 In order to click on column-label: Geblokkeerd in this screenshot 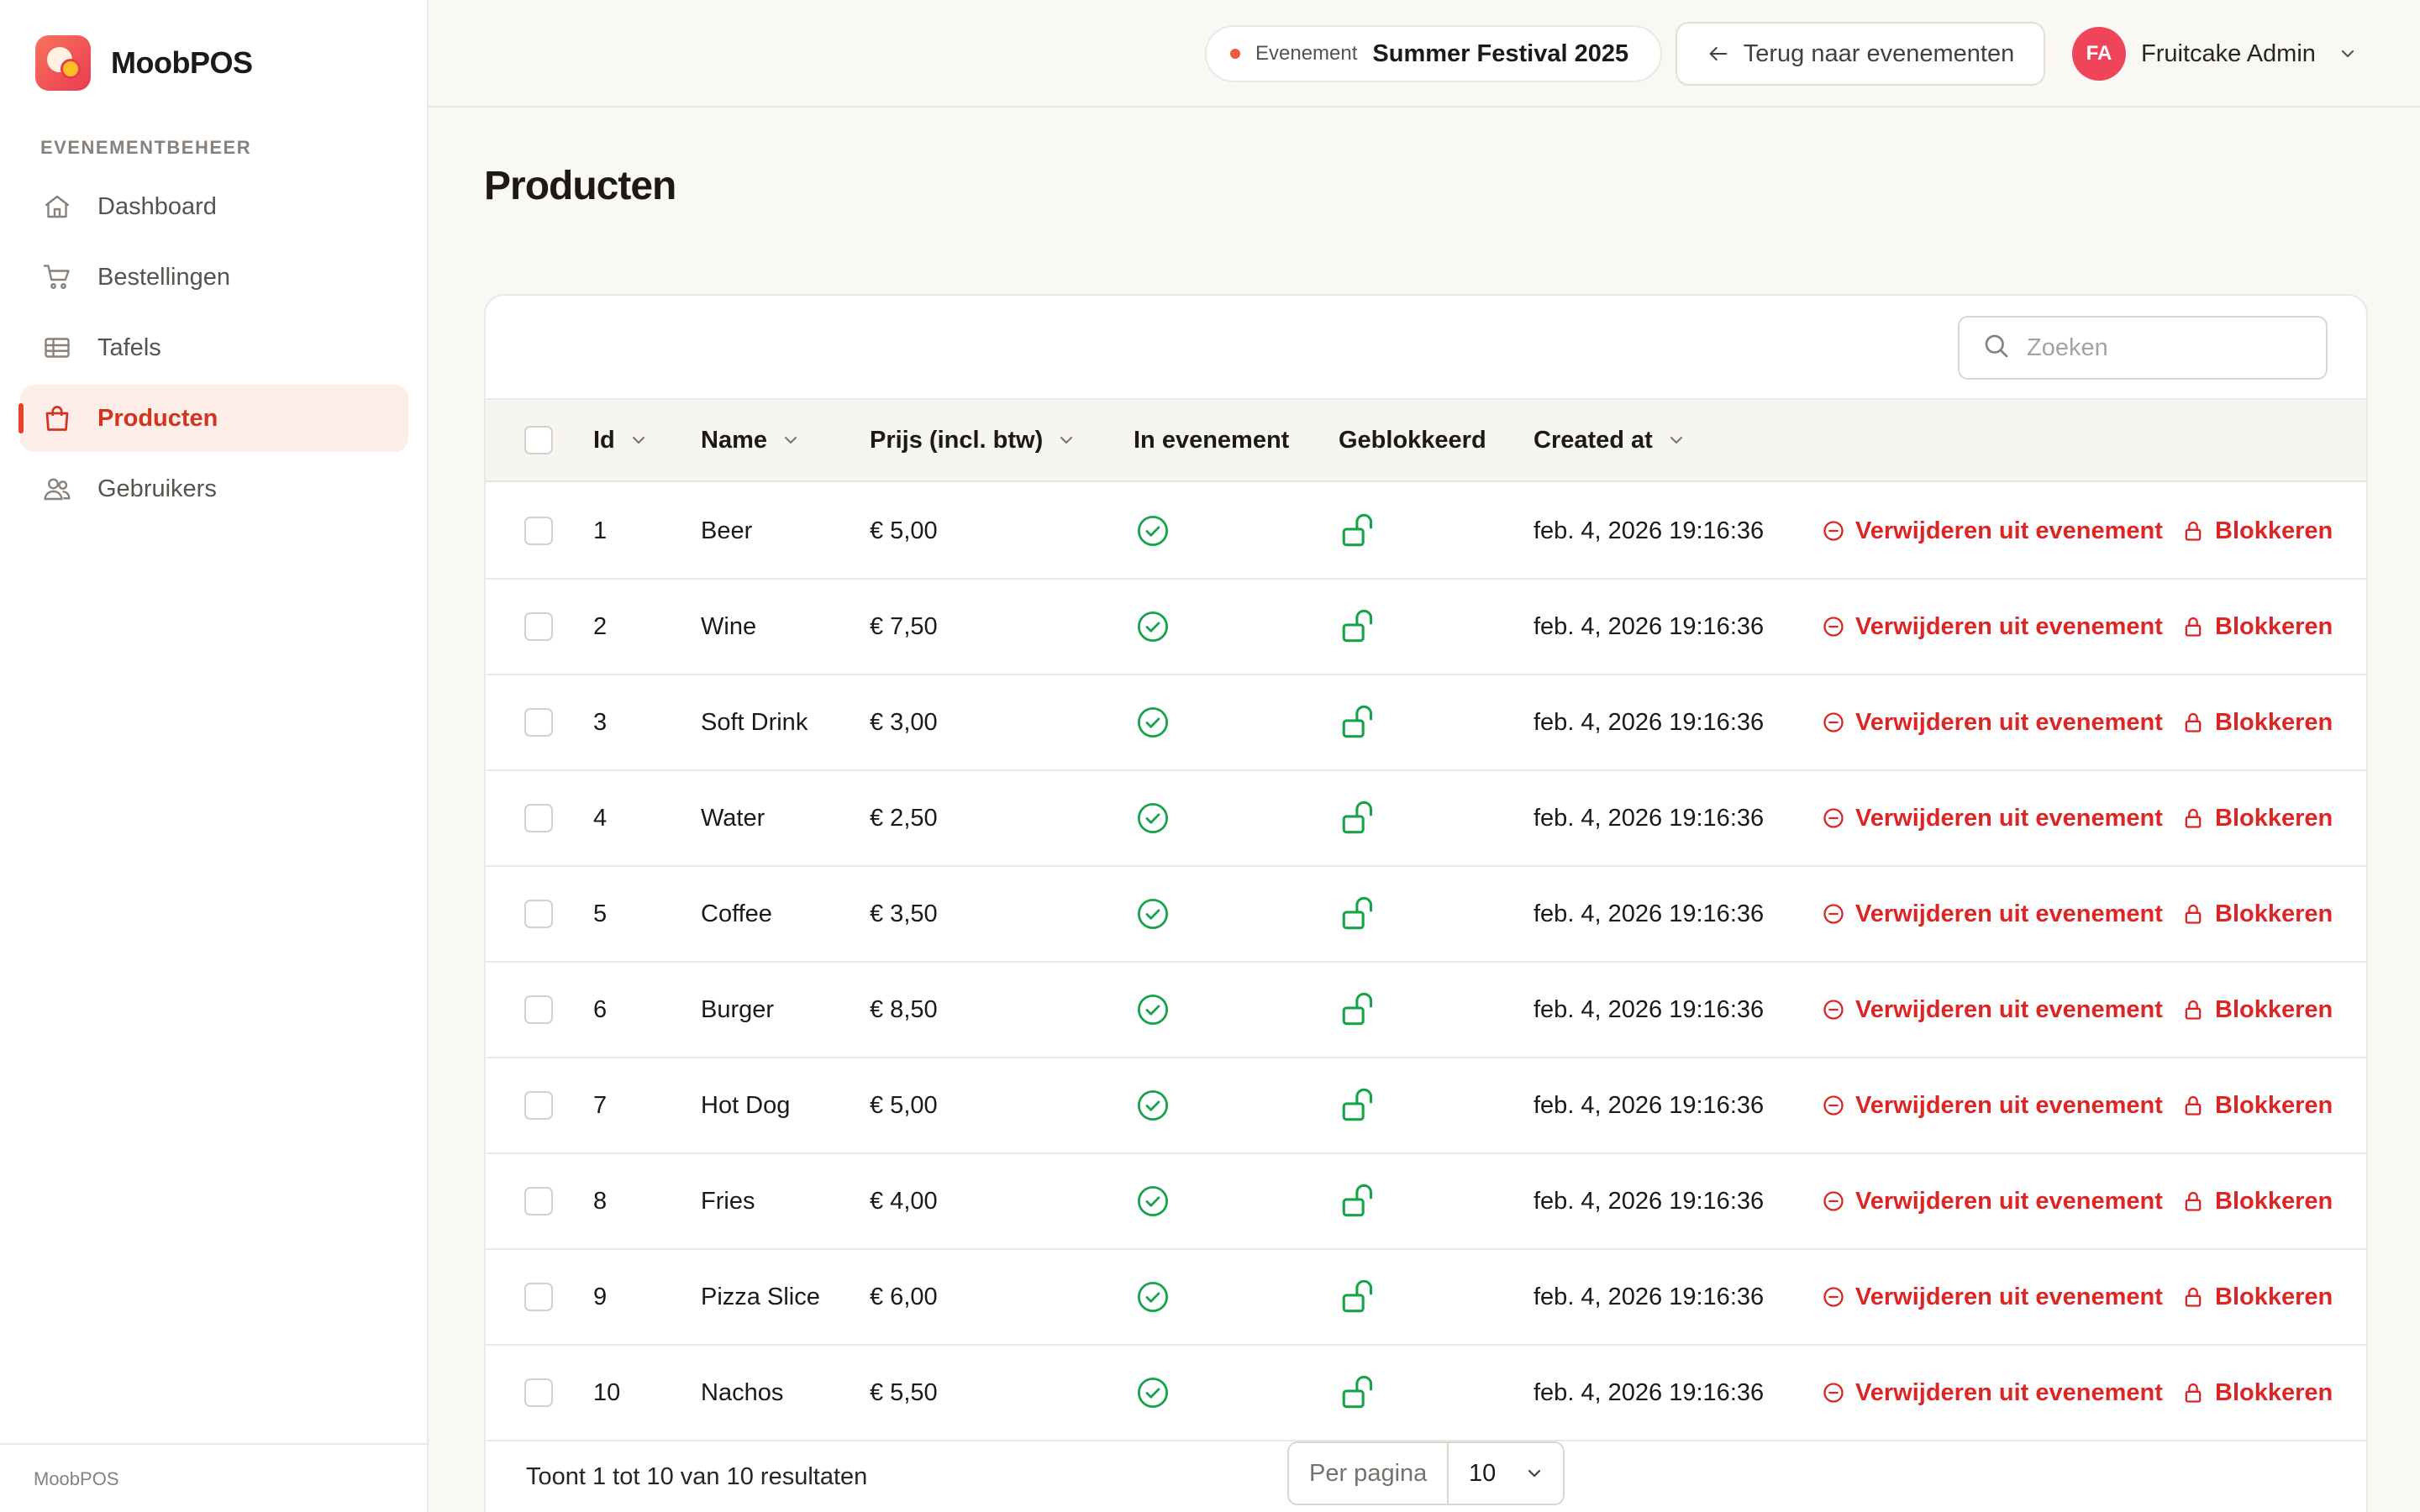, I will do `click(1412, 440)`.